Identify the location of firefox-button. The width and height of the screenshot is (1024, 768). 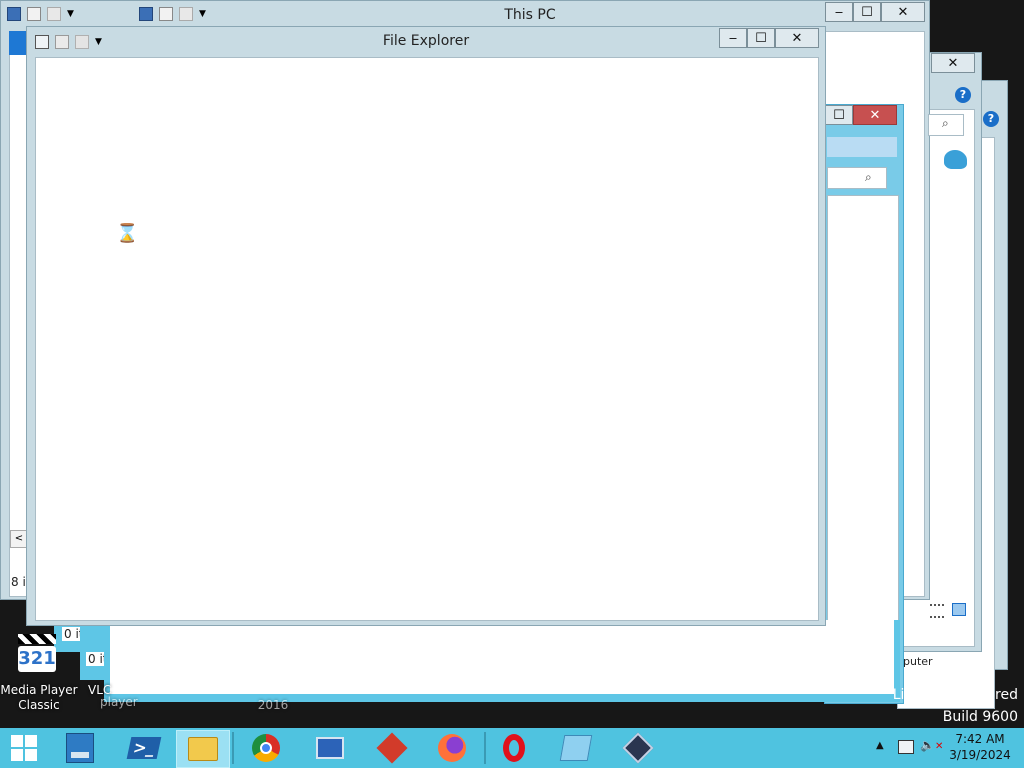
(452, 748).